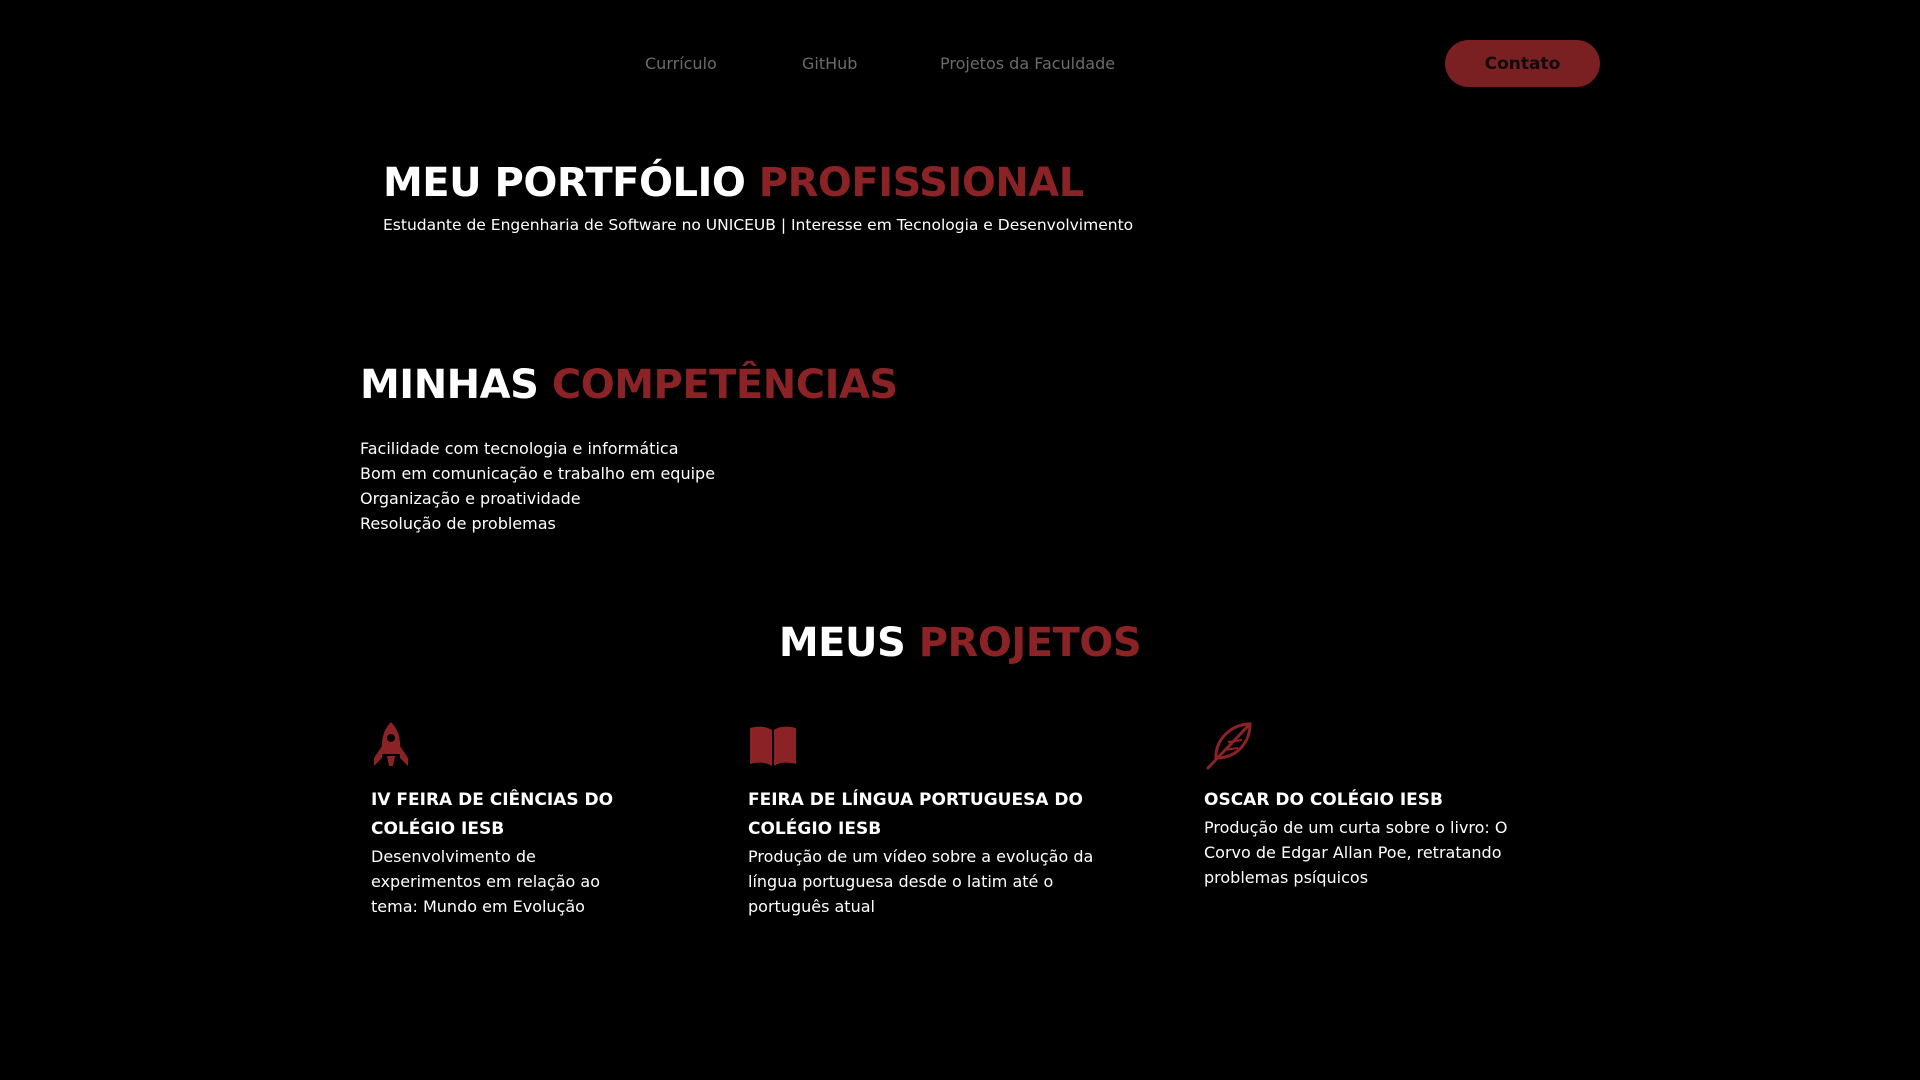 The image size is (1920, 1080). What do you see at coordinates (1364, 745) in the screenshot?
I see `feather-icon` at bounding box center [1364, 745].